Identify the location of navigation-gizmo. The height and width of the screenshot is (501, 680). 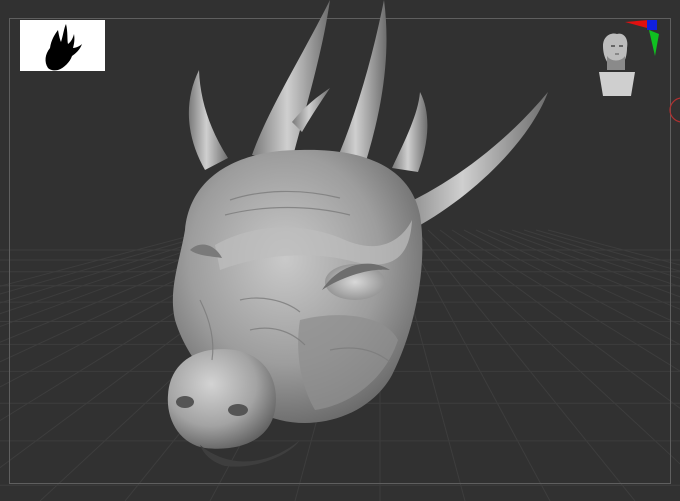
(626, 61).